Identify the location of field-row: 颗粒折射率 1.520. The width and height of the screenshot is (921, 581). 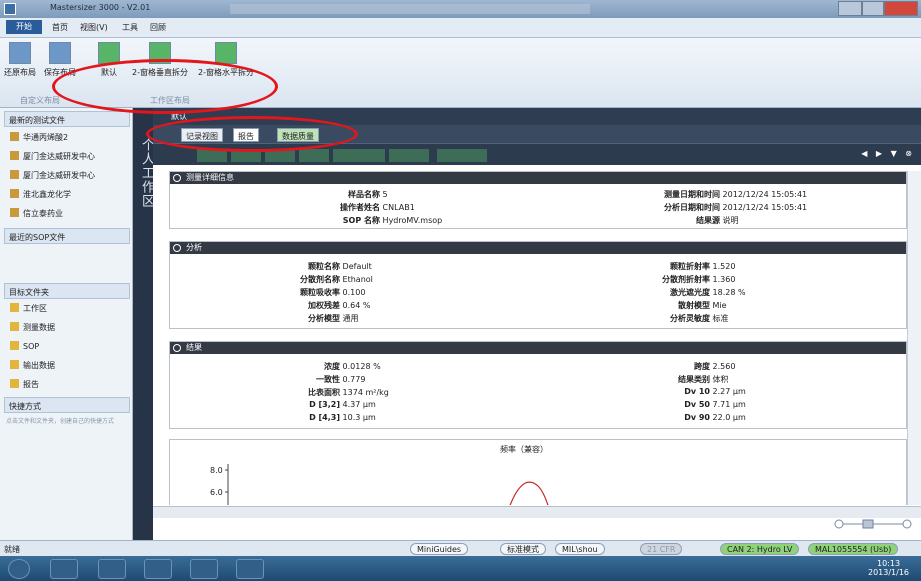
(703, 266).